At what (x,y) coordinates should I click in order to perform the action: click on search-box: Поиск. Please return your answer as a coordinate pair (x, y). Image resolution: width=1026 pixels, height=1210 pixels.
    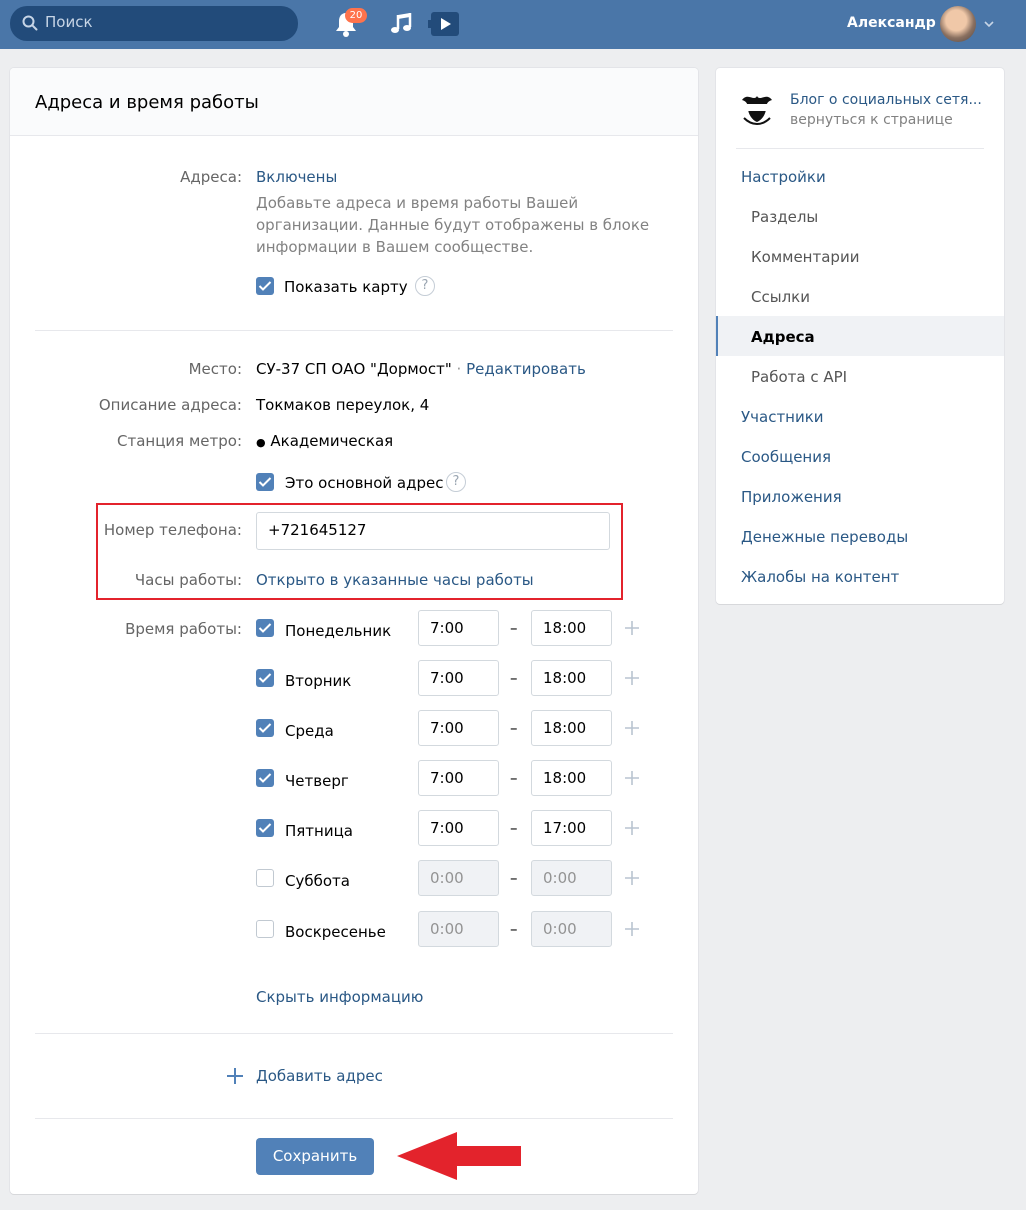
    Looking at the image, I should click on (154, 23).